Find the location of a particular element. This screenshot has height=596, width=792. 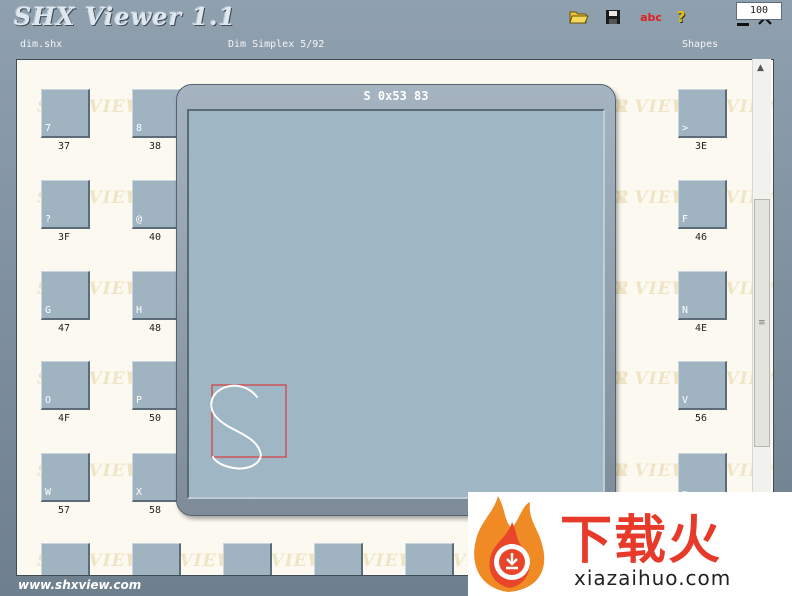

shape-glyph: @ is located at coordinates (139, 219).